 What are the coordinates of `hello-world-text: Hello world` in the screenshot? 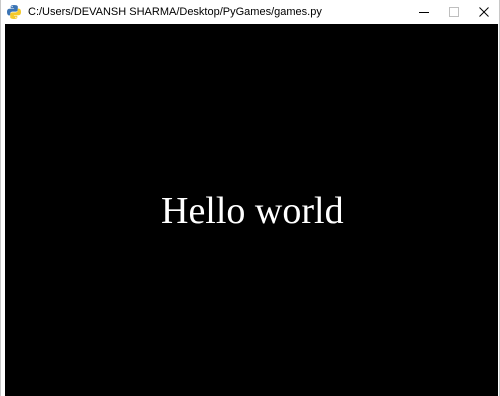 It's located at (252, 211).